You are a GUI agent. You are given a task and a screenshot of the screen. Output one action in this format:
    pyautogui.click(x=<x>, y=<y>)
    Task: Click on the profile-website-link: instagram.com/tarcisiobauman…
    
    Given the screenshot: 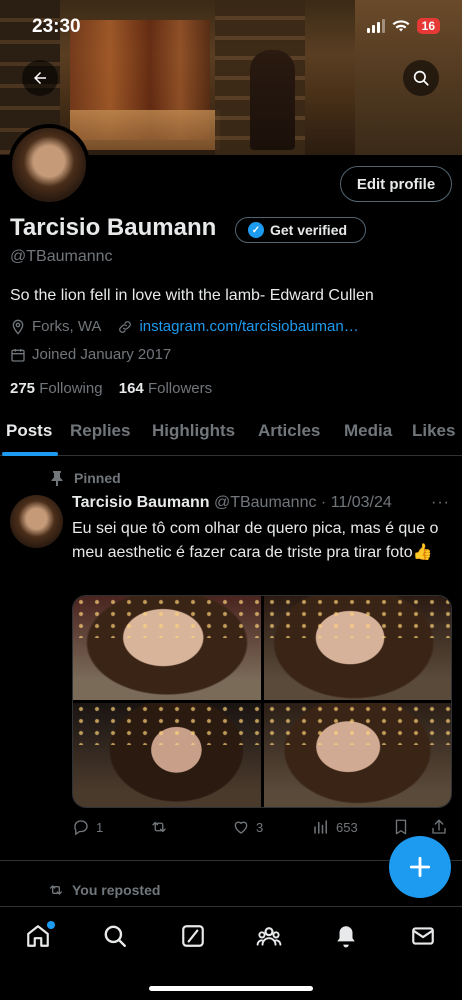 What is the action you would take?
    pyautogui.click(x=248, y=326)
    